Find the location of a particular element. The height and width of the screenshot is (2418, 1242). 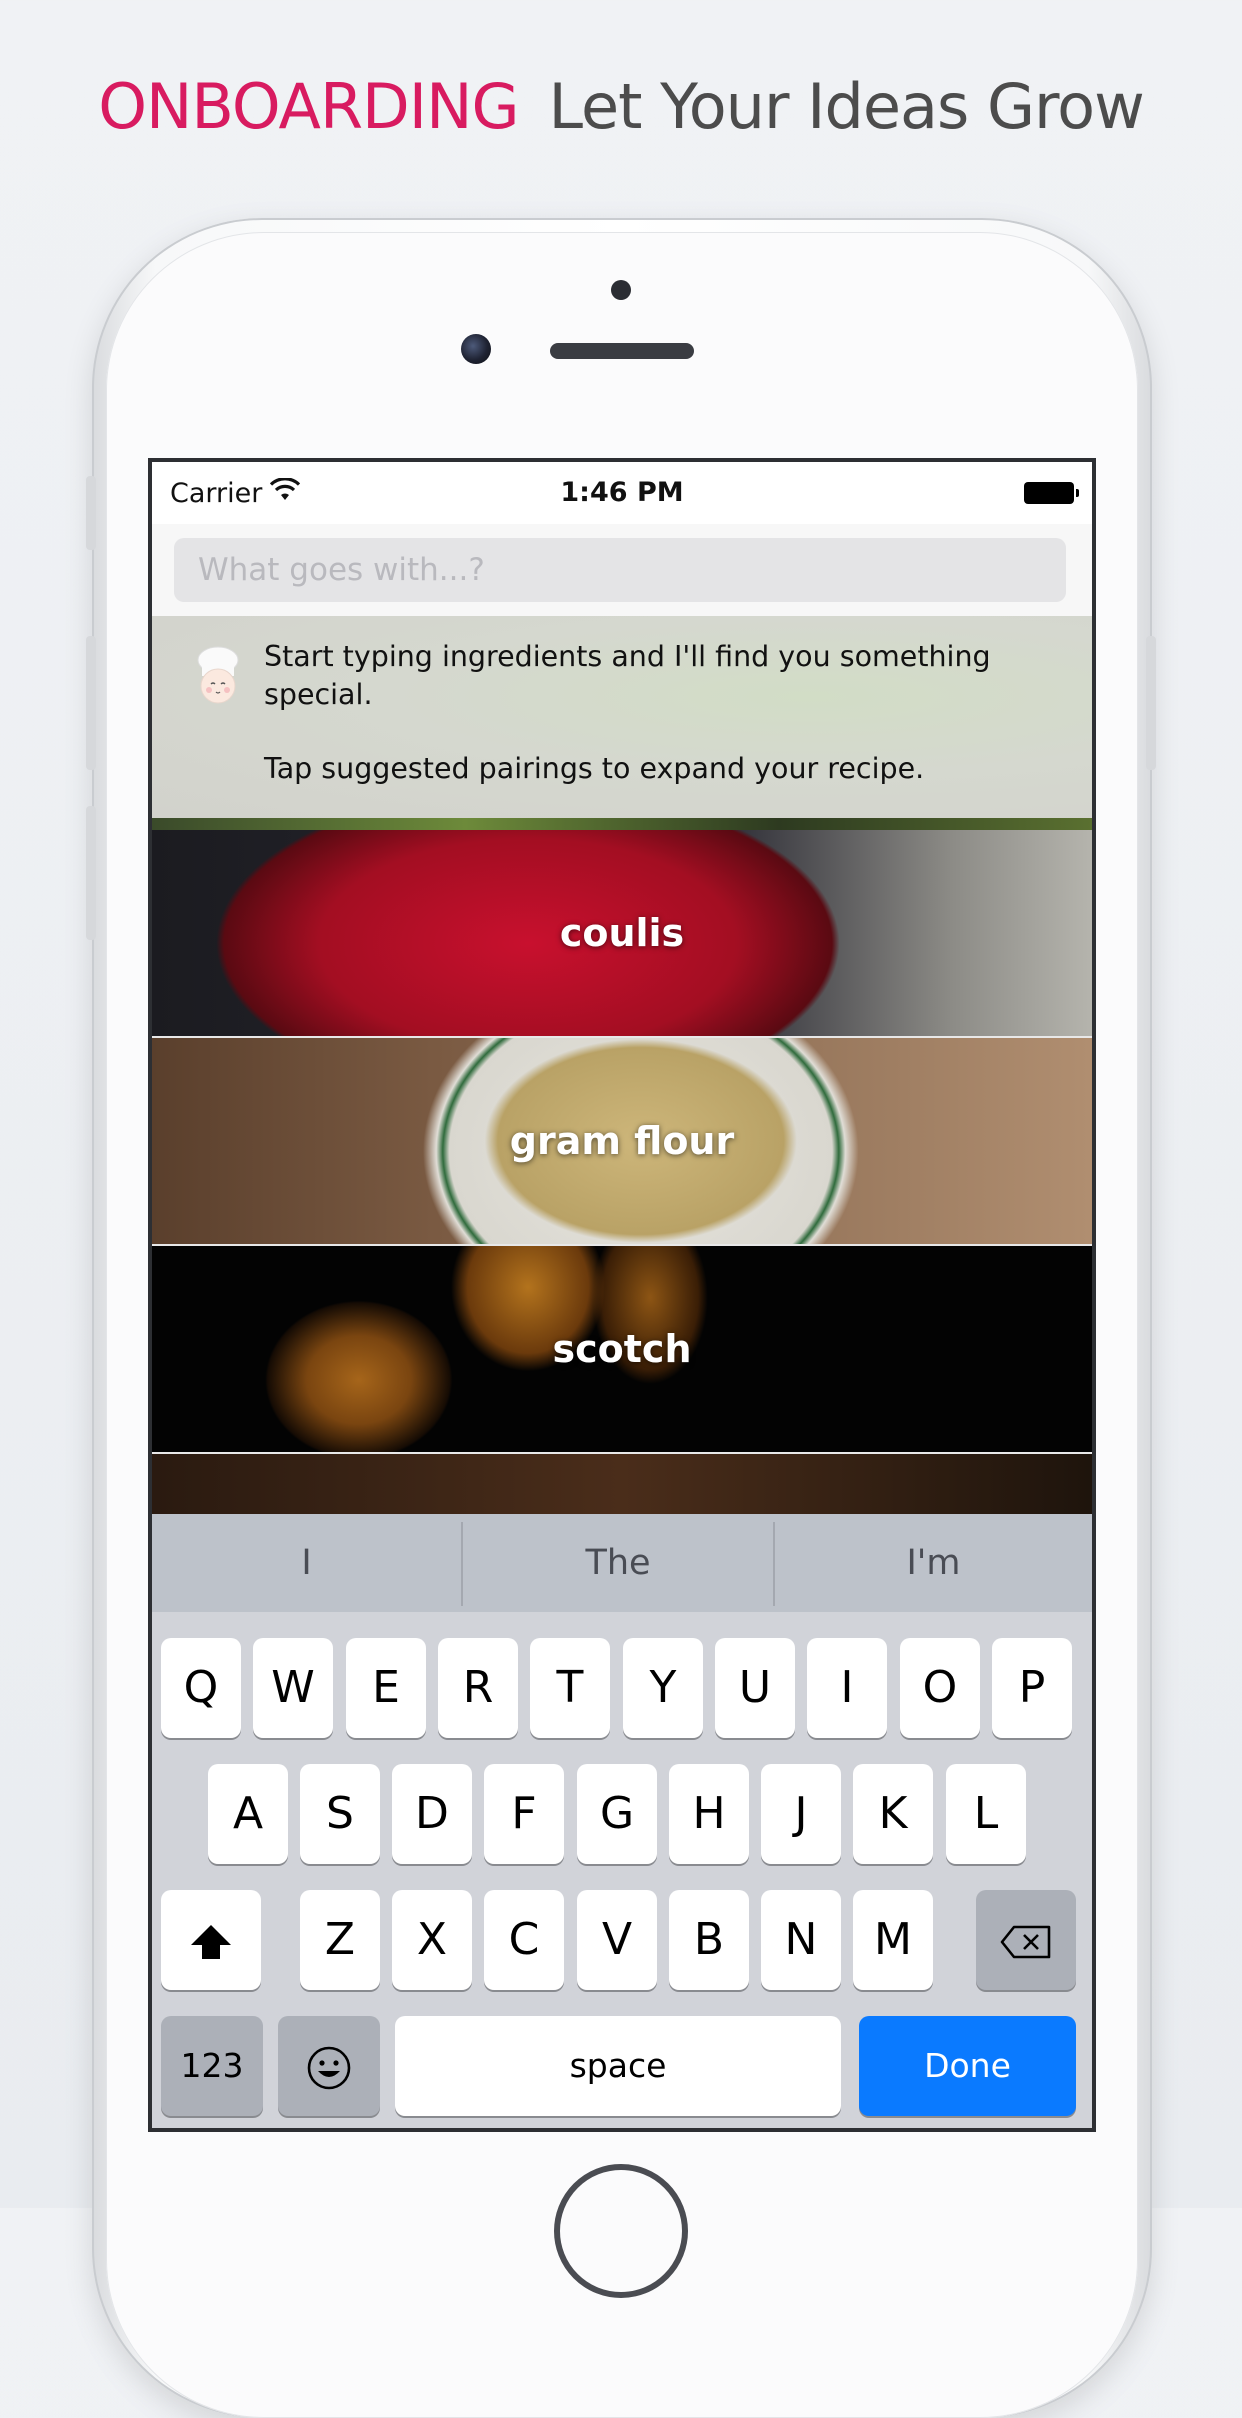

backspace-icon is located at coordinates (1026, 1939).